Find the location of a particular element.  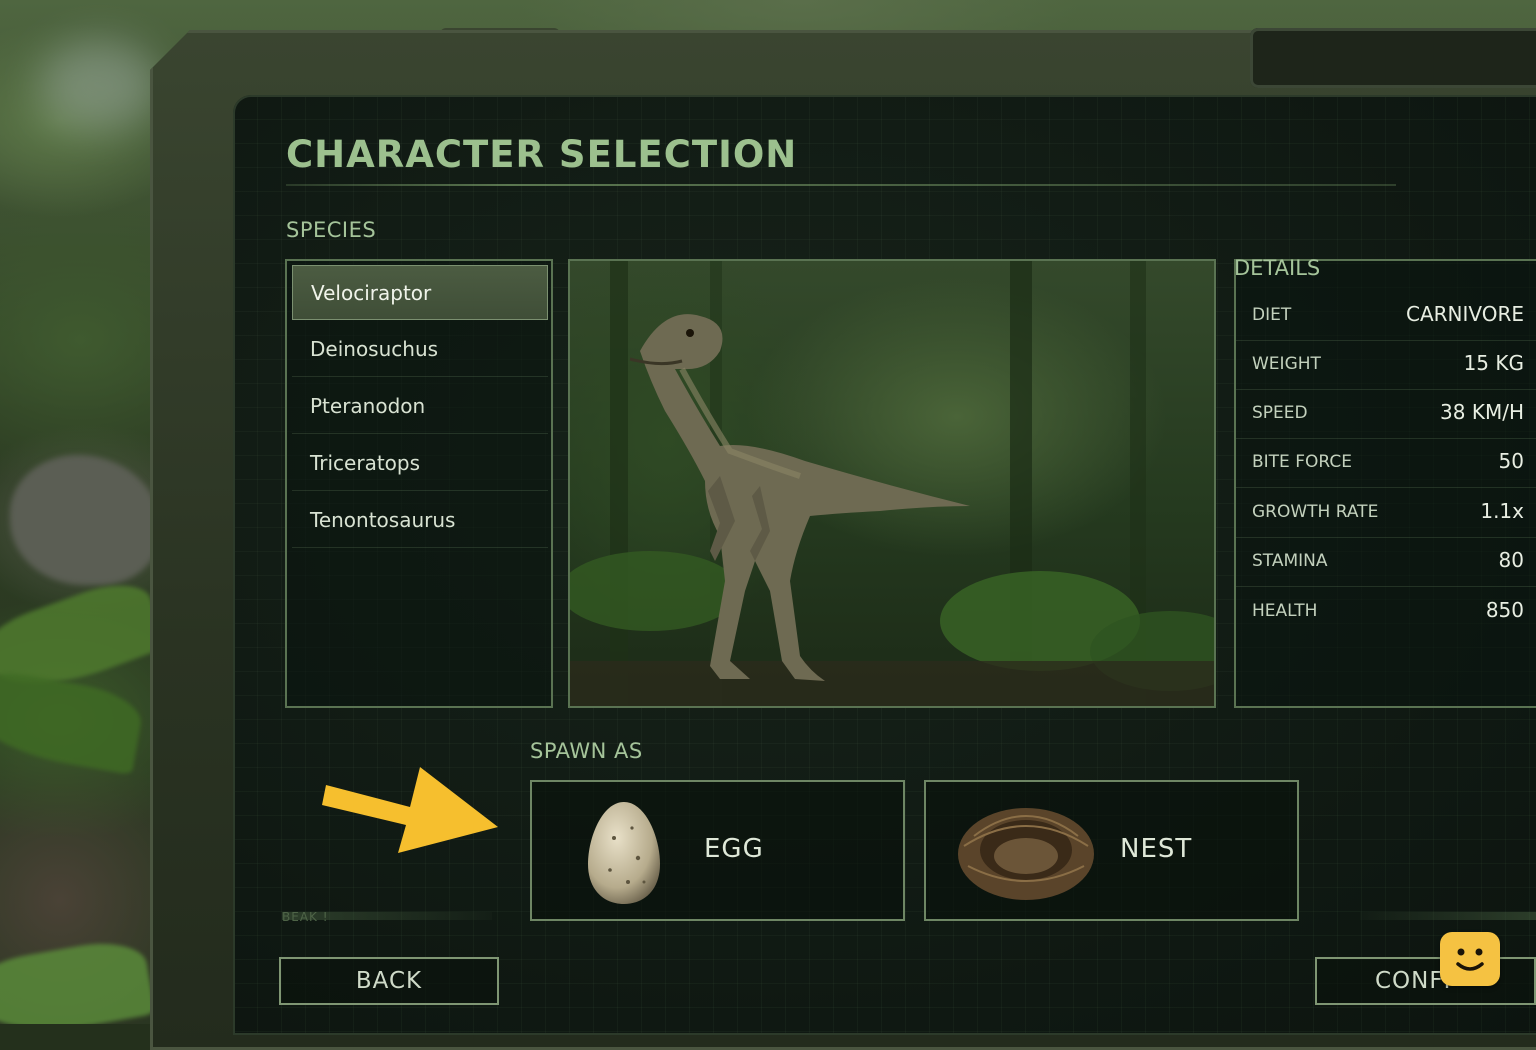

species-item-tenontosaurus: Tenontosaurus is located at coordinates (420, 520).